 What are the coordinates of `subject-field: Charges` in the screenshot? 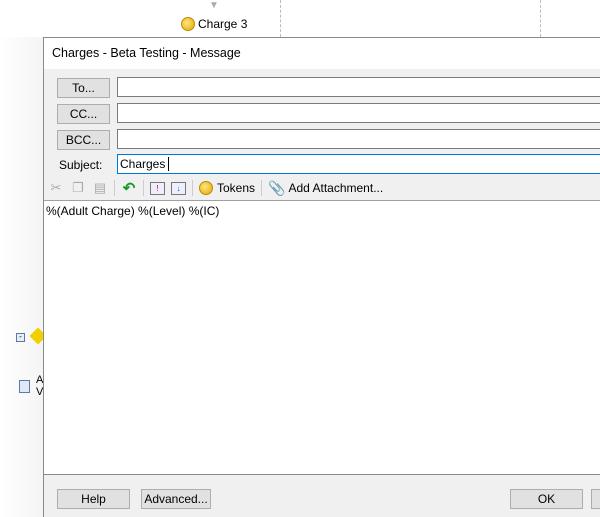 It's located at (358, 164).